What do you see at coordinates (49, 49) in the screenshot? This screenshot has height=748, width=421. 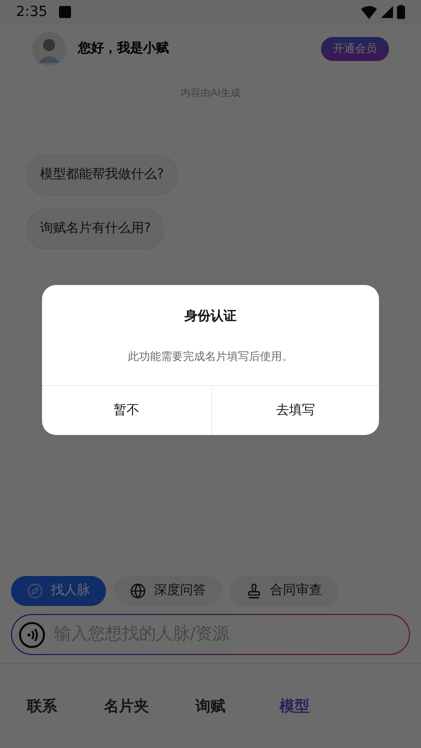 I see `avatar-icon` at bounding box center [49, 49].